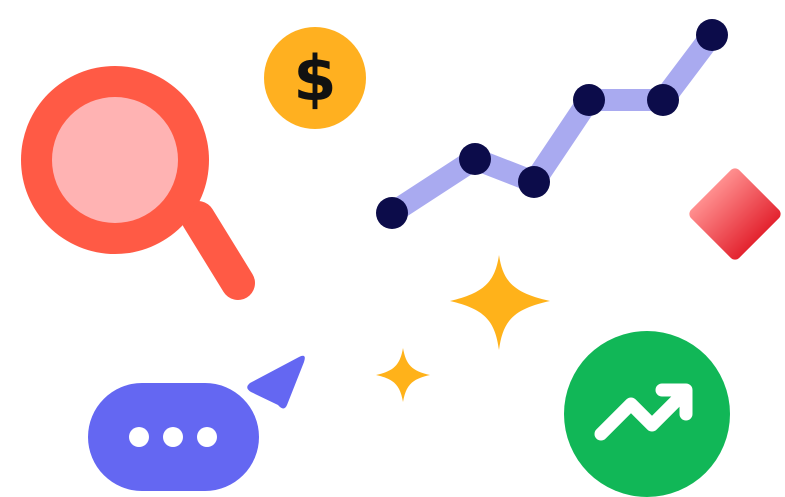  I want to click on coin-symbol: $, so click(314, 78).